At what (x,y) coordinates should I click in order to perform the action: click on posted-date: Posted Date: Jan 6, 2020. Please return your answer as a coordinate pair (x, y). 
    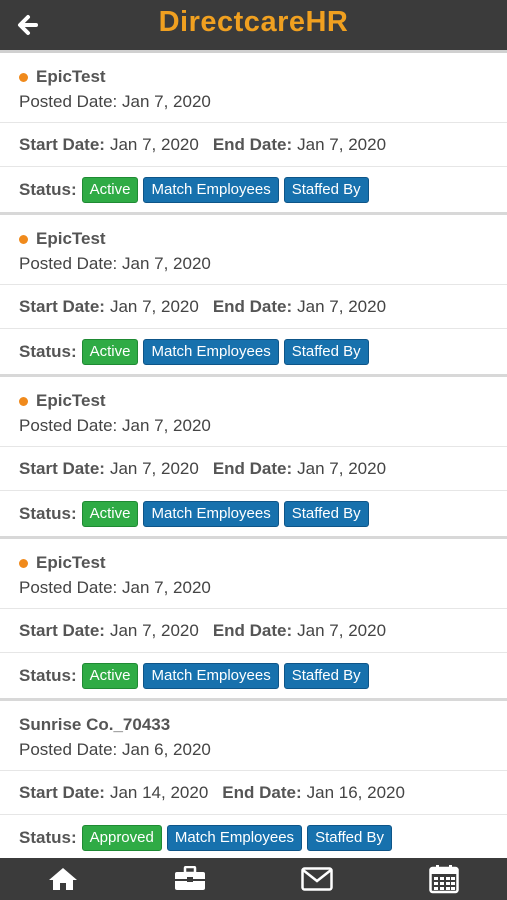
    Looking at the image, I should click on (253, 750).